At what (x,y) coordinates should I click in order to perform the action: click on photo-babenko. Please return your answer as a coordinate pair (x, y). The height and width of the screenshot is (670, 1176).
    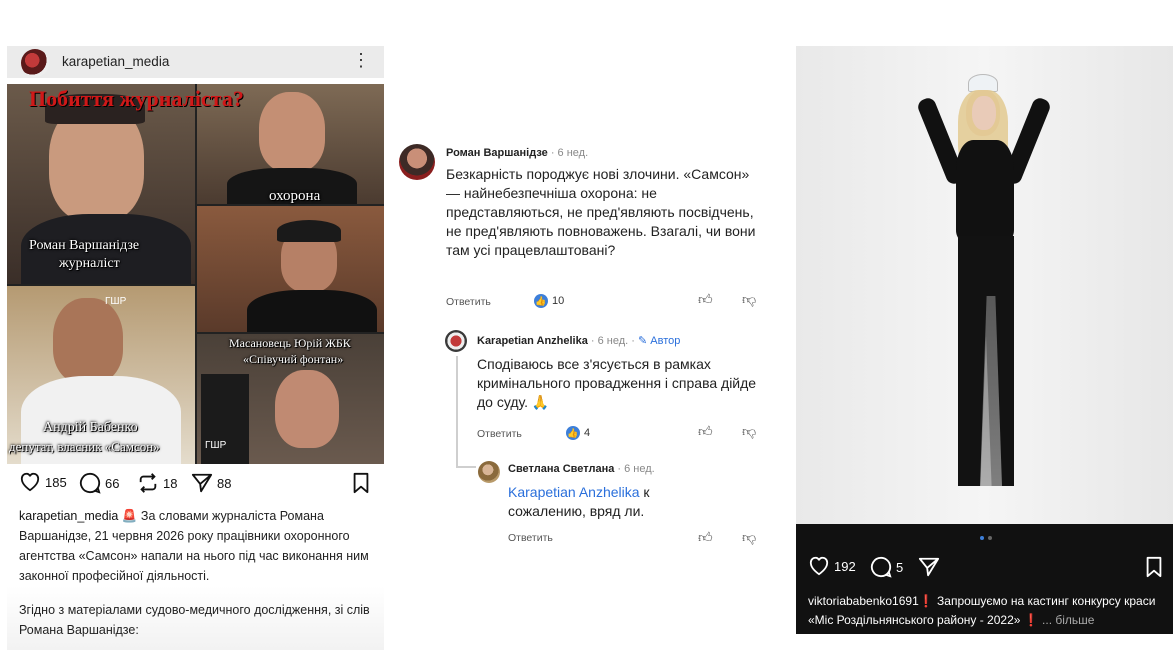
    Looking at the image, I should click on (101, 375).